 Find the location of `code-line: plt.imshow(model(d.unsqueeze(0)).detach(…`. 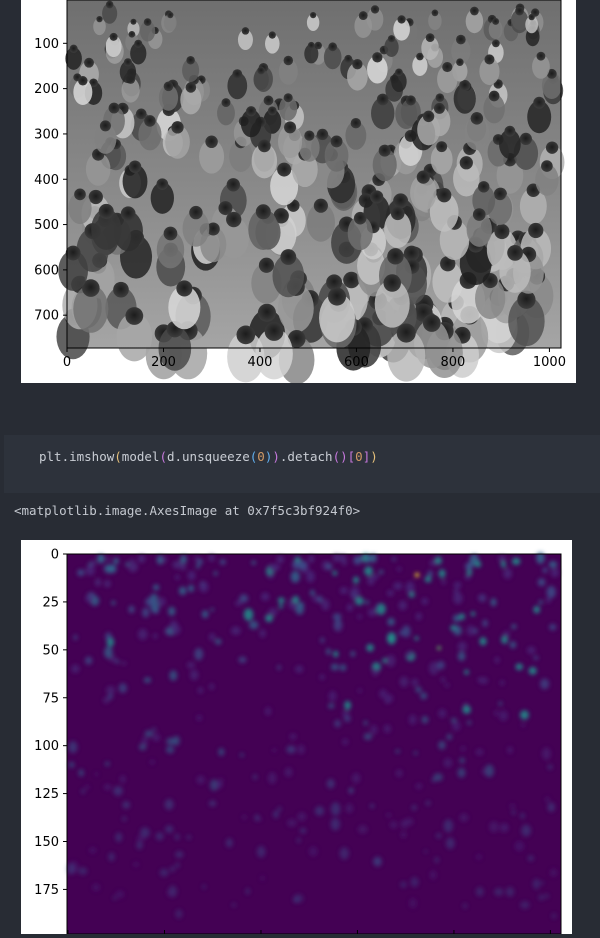

code-line: plt.imshow(model(d.unsqueeze(0)).detach(… is located at coordinates (208, 457).